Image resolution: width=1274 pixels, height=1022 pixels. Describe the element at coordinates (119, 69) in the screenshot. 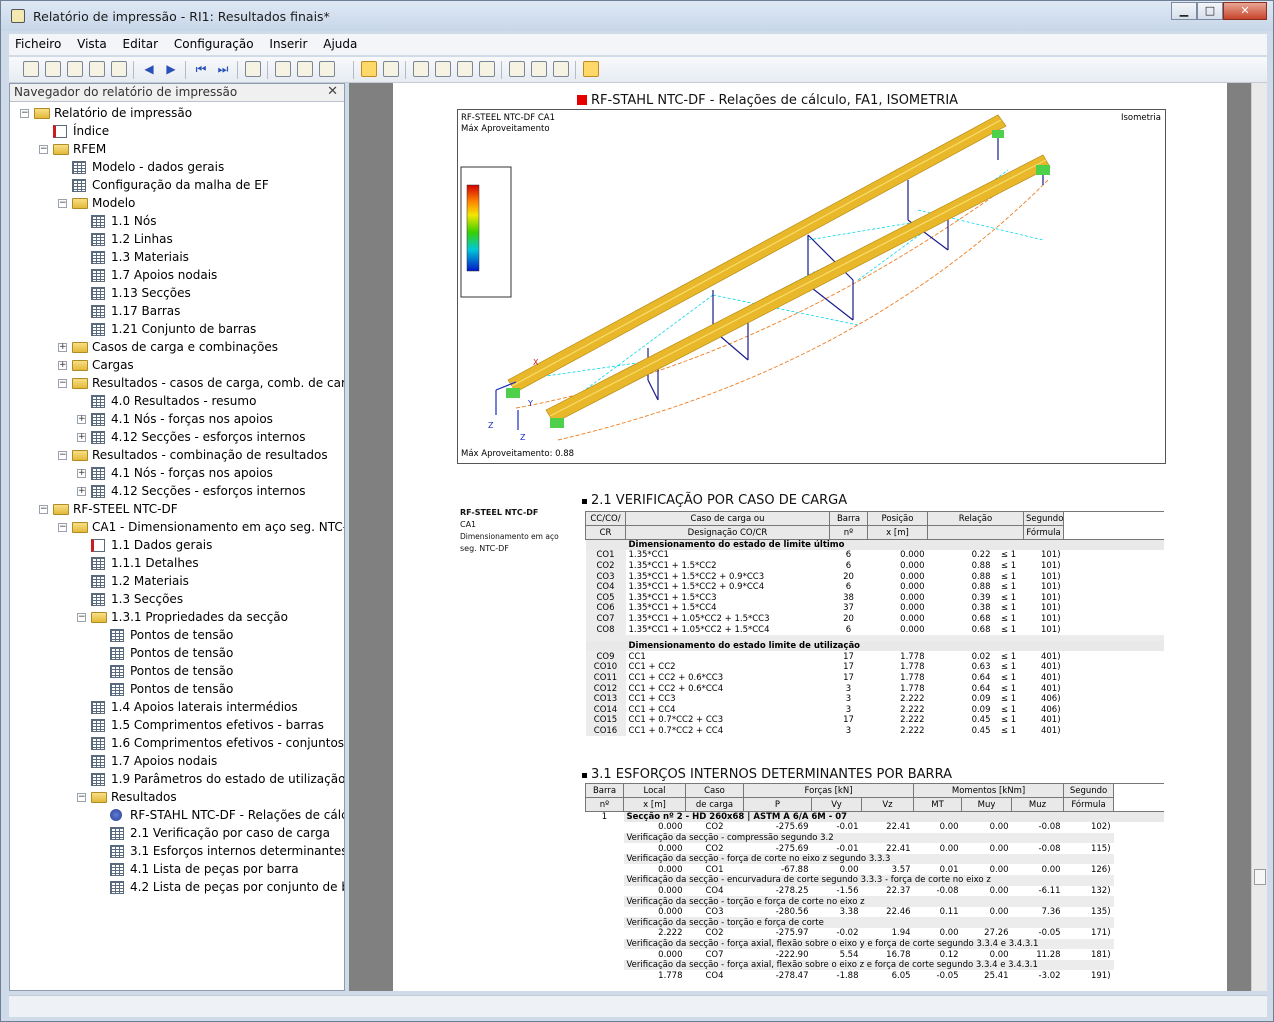

I see `refresh-icon` at that location.